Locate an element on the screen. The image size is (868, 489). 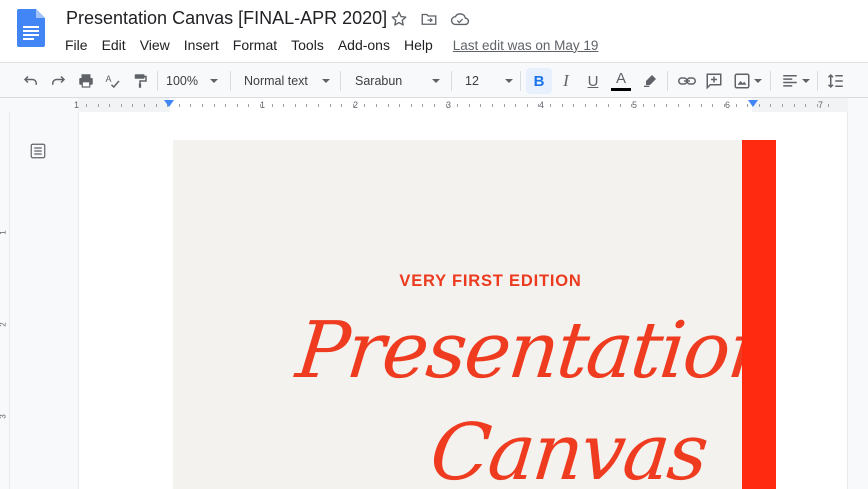
ruler-number: 6 is located at coordinates (728, 105).